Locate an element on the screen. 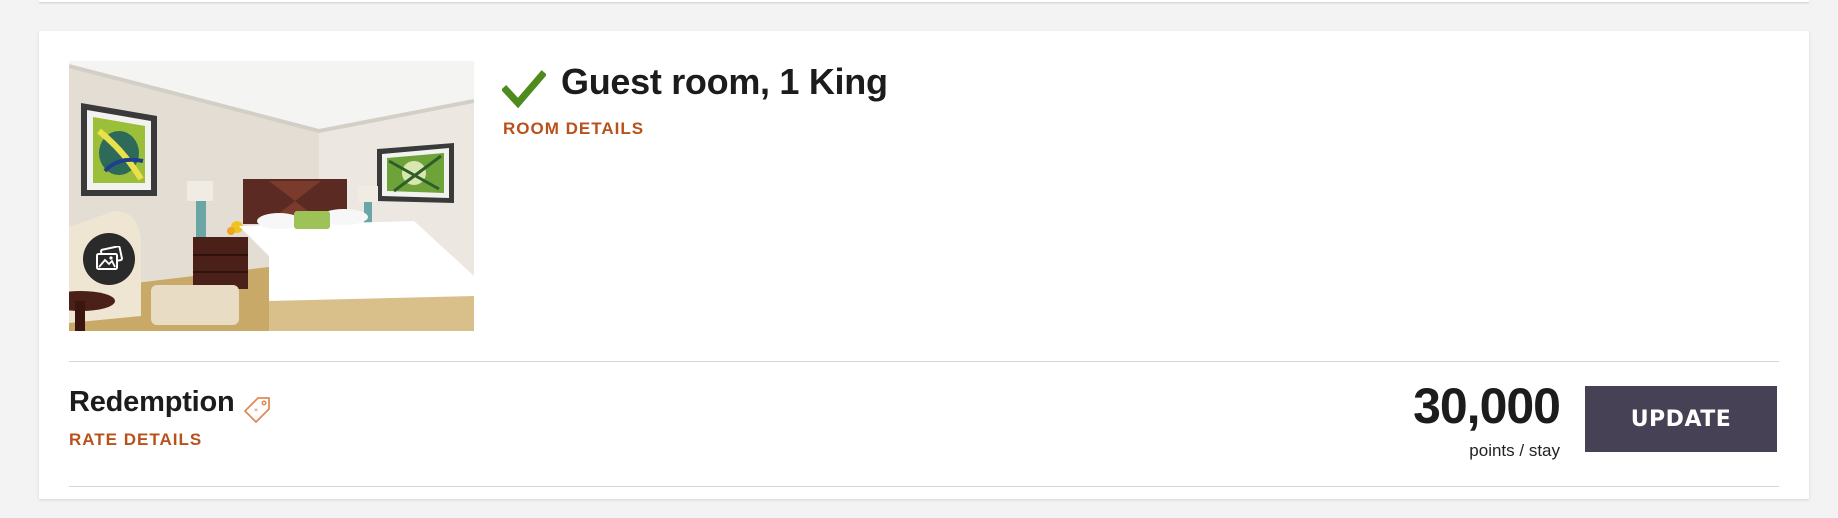  photo-gallery-icon is located at coordinates (109, 258).